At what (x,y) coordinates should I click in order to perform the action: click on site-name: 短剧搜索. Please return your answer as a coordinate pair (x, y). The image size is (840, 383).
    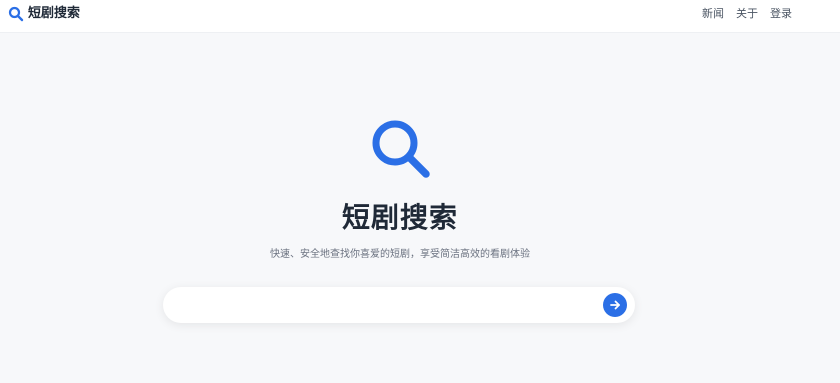
    Looking at the image, I should click on (54, 13).